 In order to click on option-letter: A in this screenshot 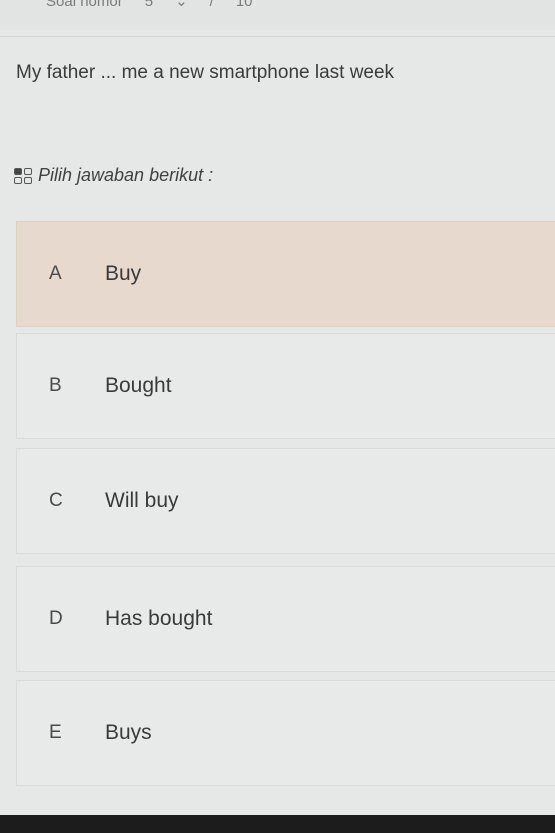, I will do `click(55, 273)`.